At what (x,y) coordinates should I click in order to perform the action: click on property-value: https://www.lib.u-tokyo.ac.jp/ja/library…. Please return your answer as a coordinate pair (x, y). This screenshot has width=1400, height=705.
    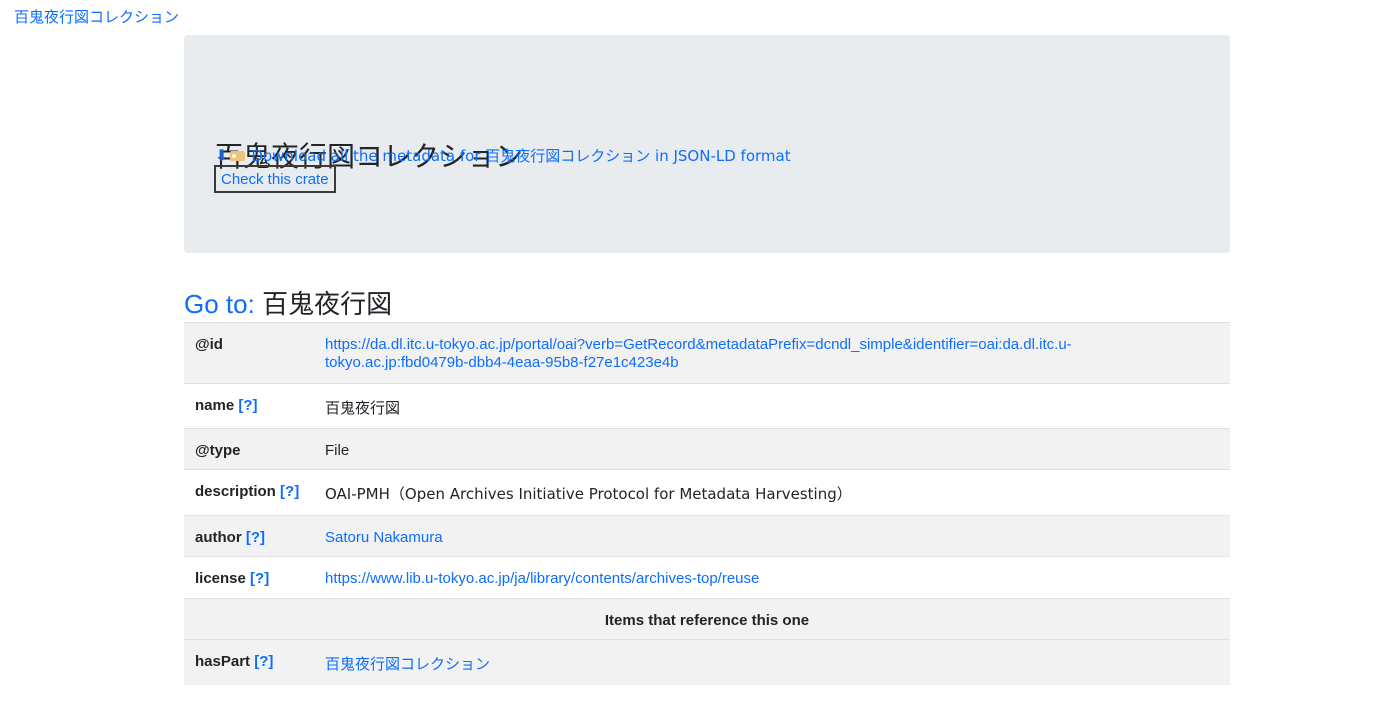
    Looking at the image, I should click on (777, 577).